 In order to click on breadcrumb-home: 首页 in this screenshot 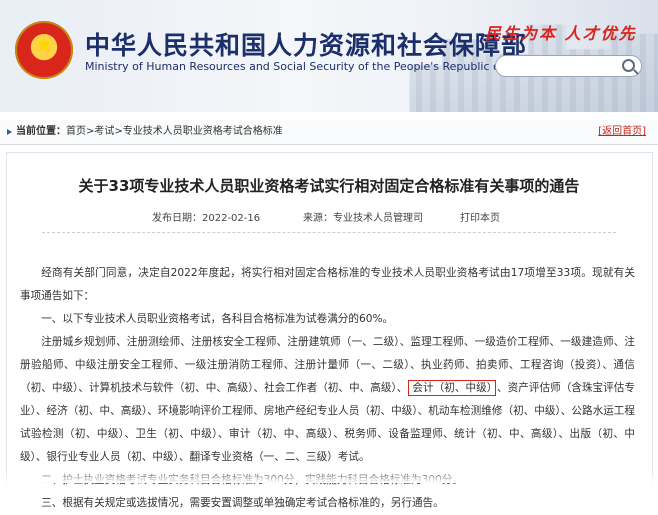, I will do `click(76, 131)`.